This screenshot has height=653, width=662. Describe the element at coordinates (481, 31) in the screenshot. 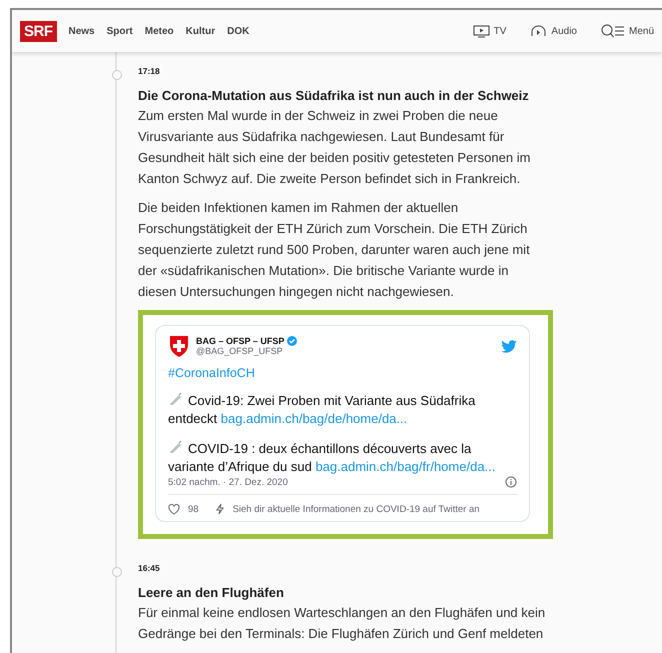

I see `tv-icon` at that location.